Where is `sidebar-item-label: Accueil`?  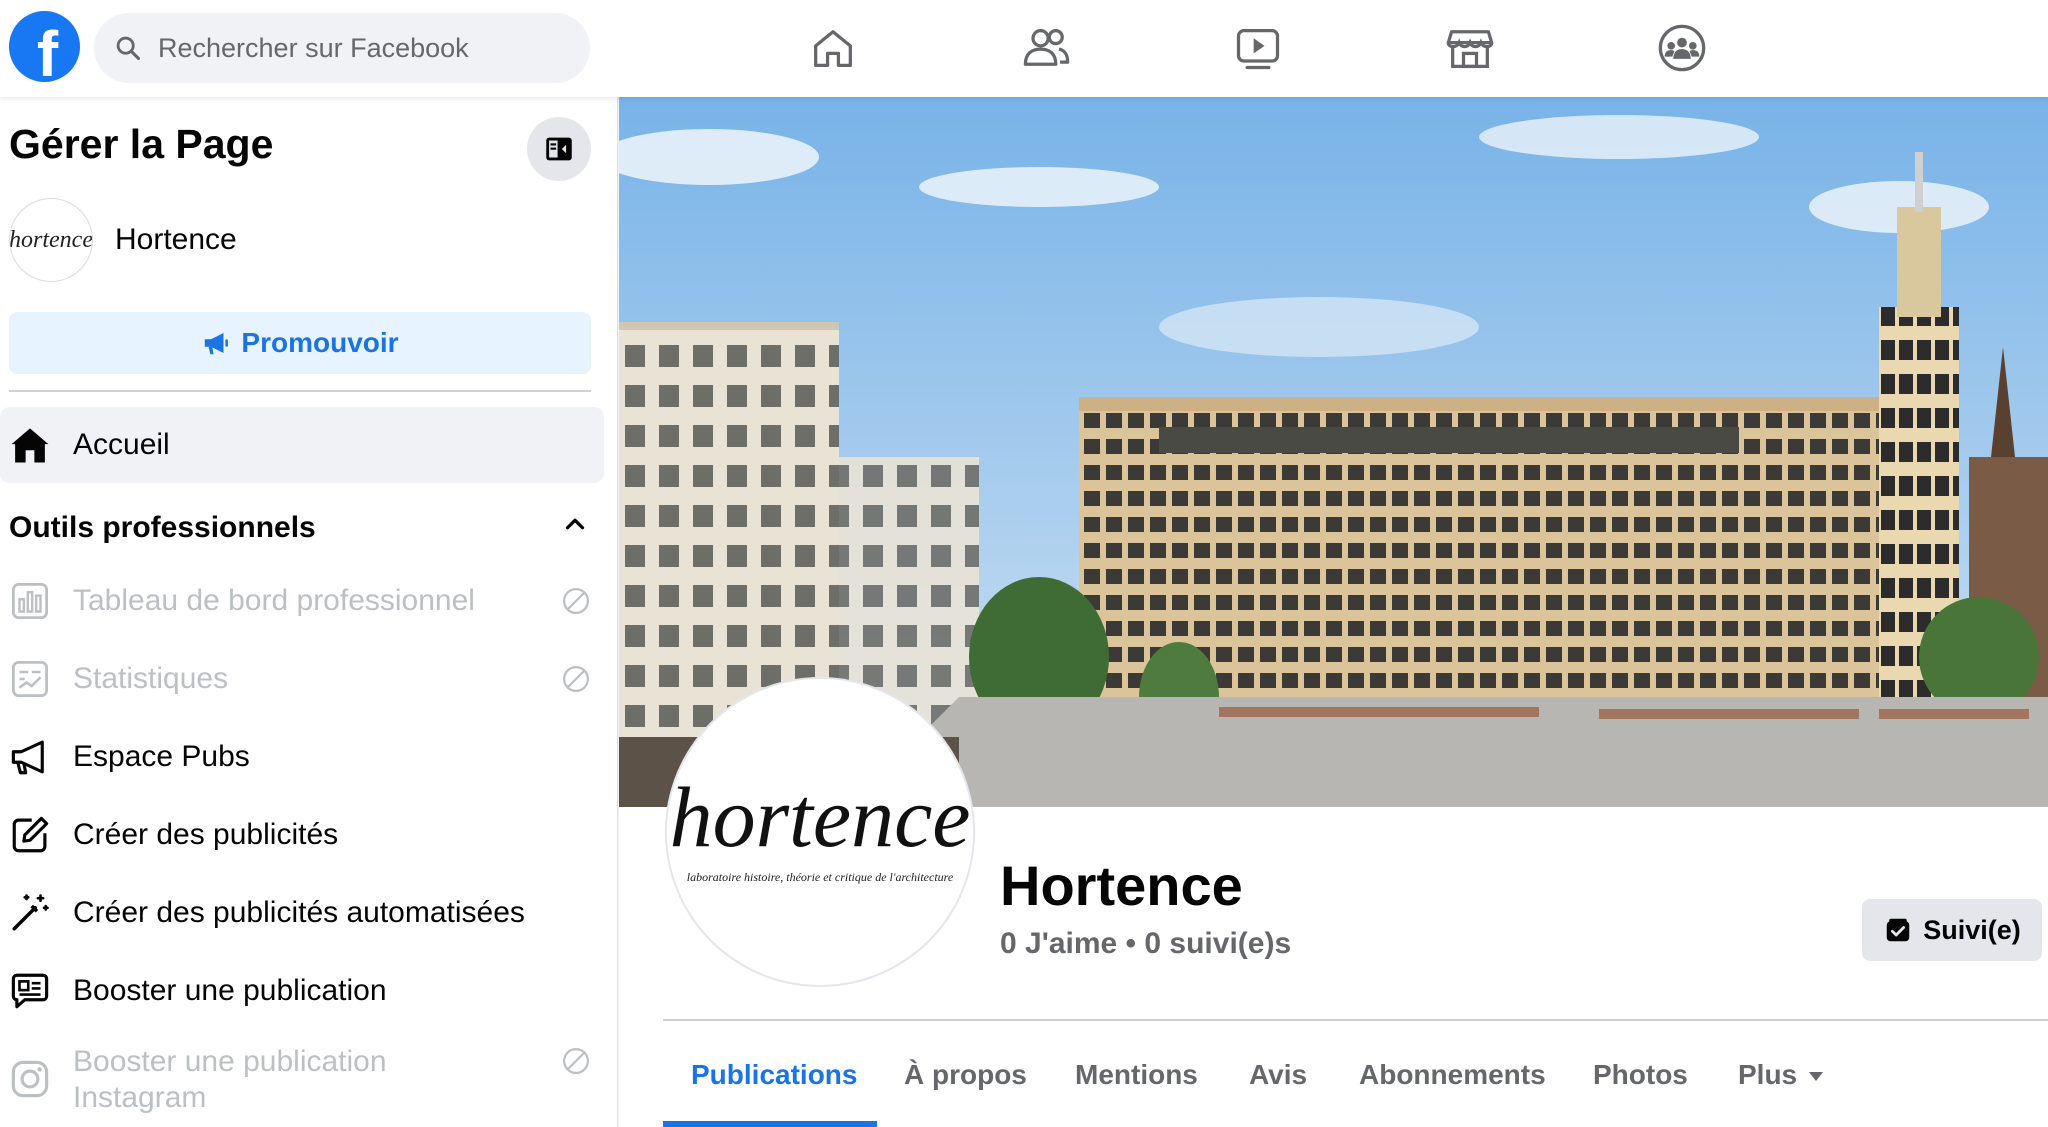
sidebar-item-label: Accueil is located at coordinates (121, 444).